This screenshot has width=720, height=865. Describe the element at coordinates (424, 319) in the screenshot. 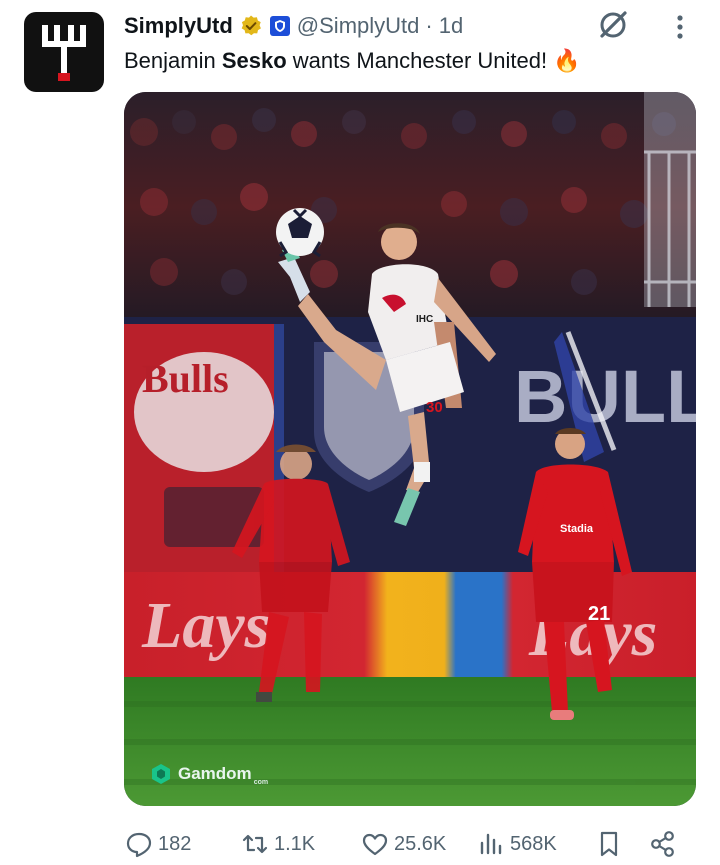

I see `sponsor-text: IHC` at that location.